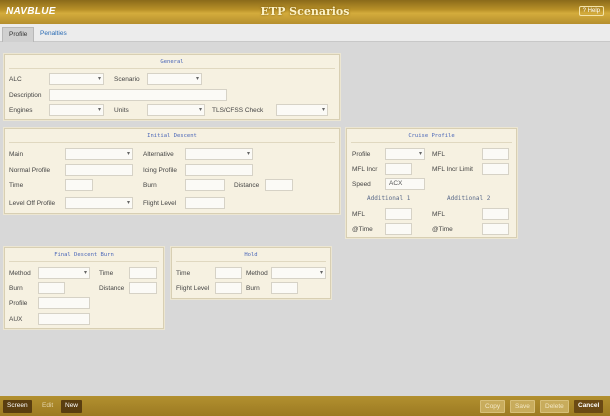  Describe the element at coordinates (362, 229) in the screenshot. I see `additional-1-time-label: @Time` at that location.